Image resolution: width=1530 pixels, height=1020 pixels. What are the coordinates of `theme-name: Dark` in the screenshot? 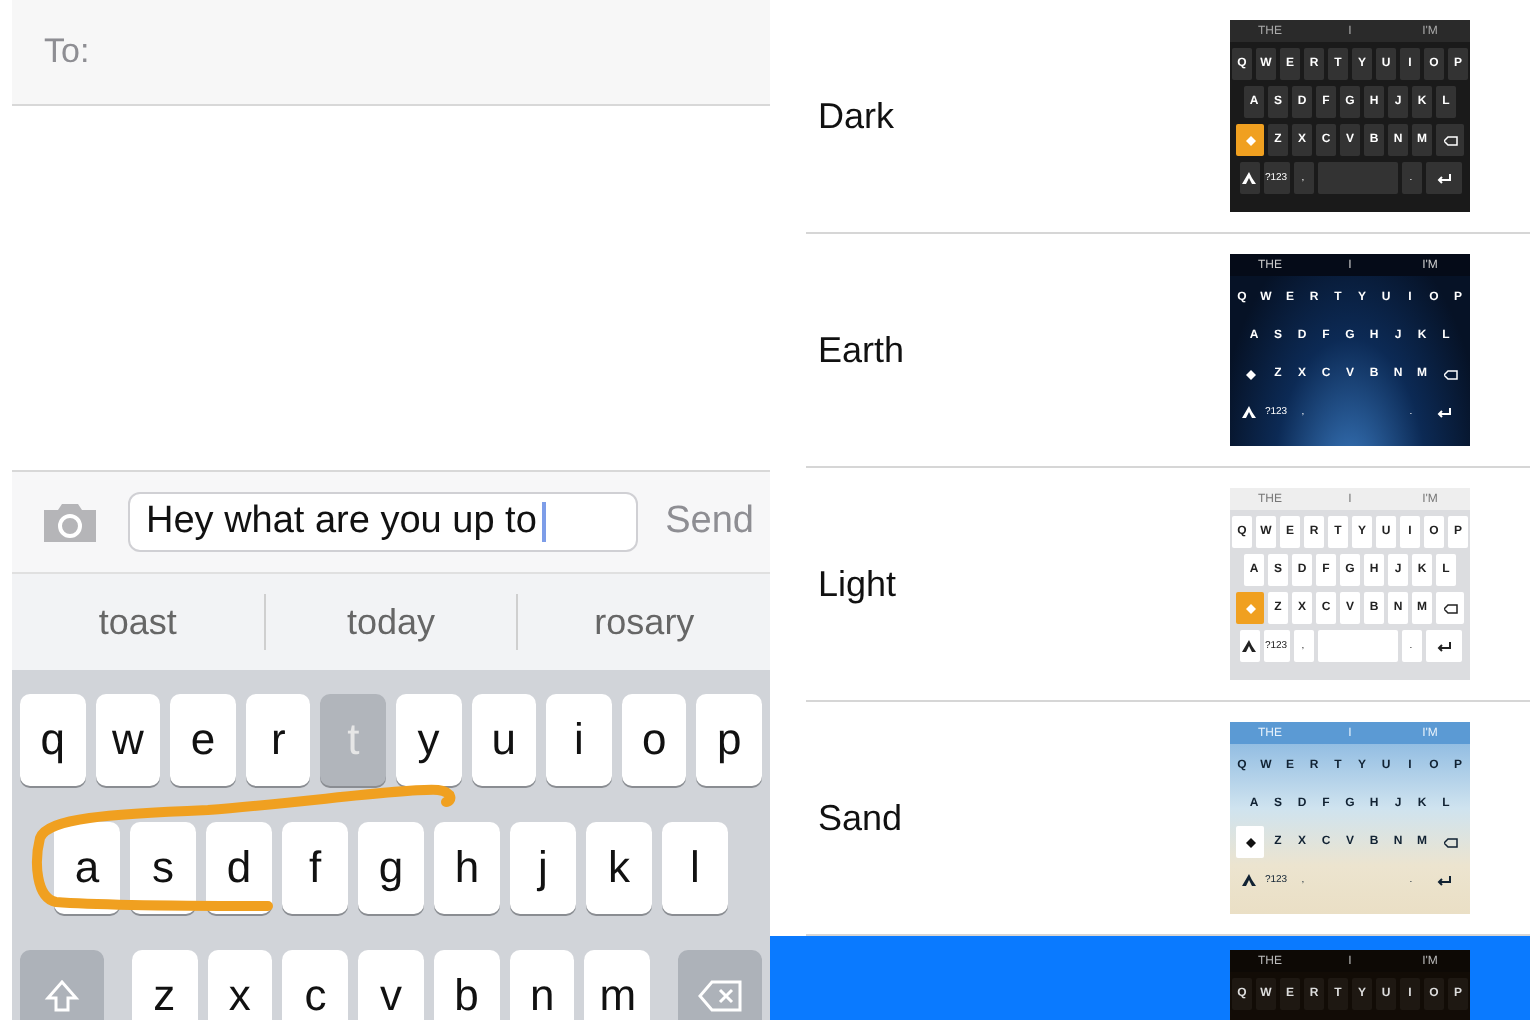 It's located at (856, 116).